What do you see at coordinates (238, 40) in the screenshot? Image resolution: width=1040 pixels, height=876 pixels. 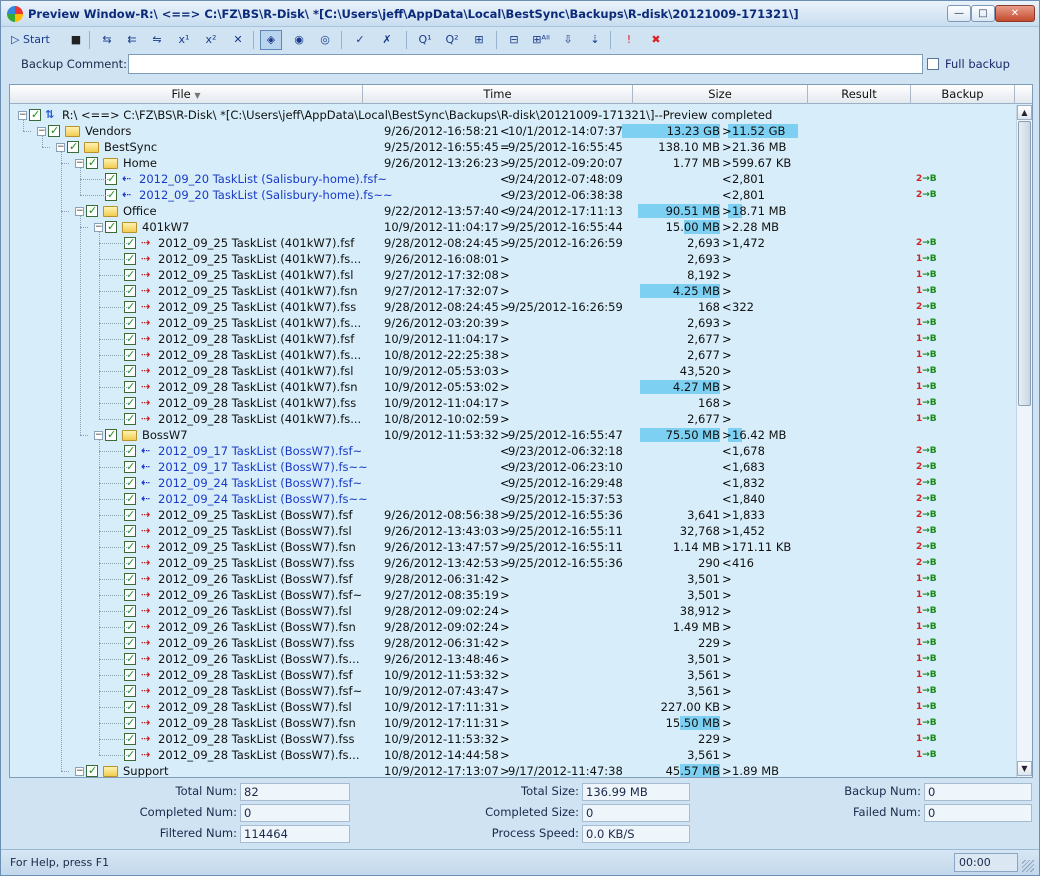 I see `delete-button: ✕` at bounding box center [238, 40].